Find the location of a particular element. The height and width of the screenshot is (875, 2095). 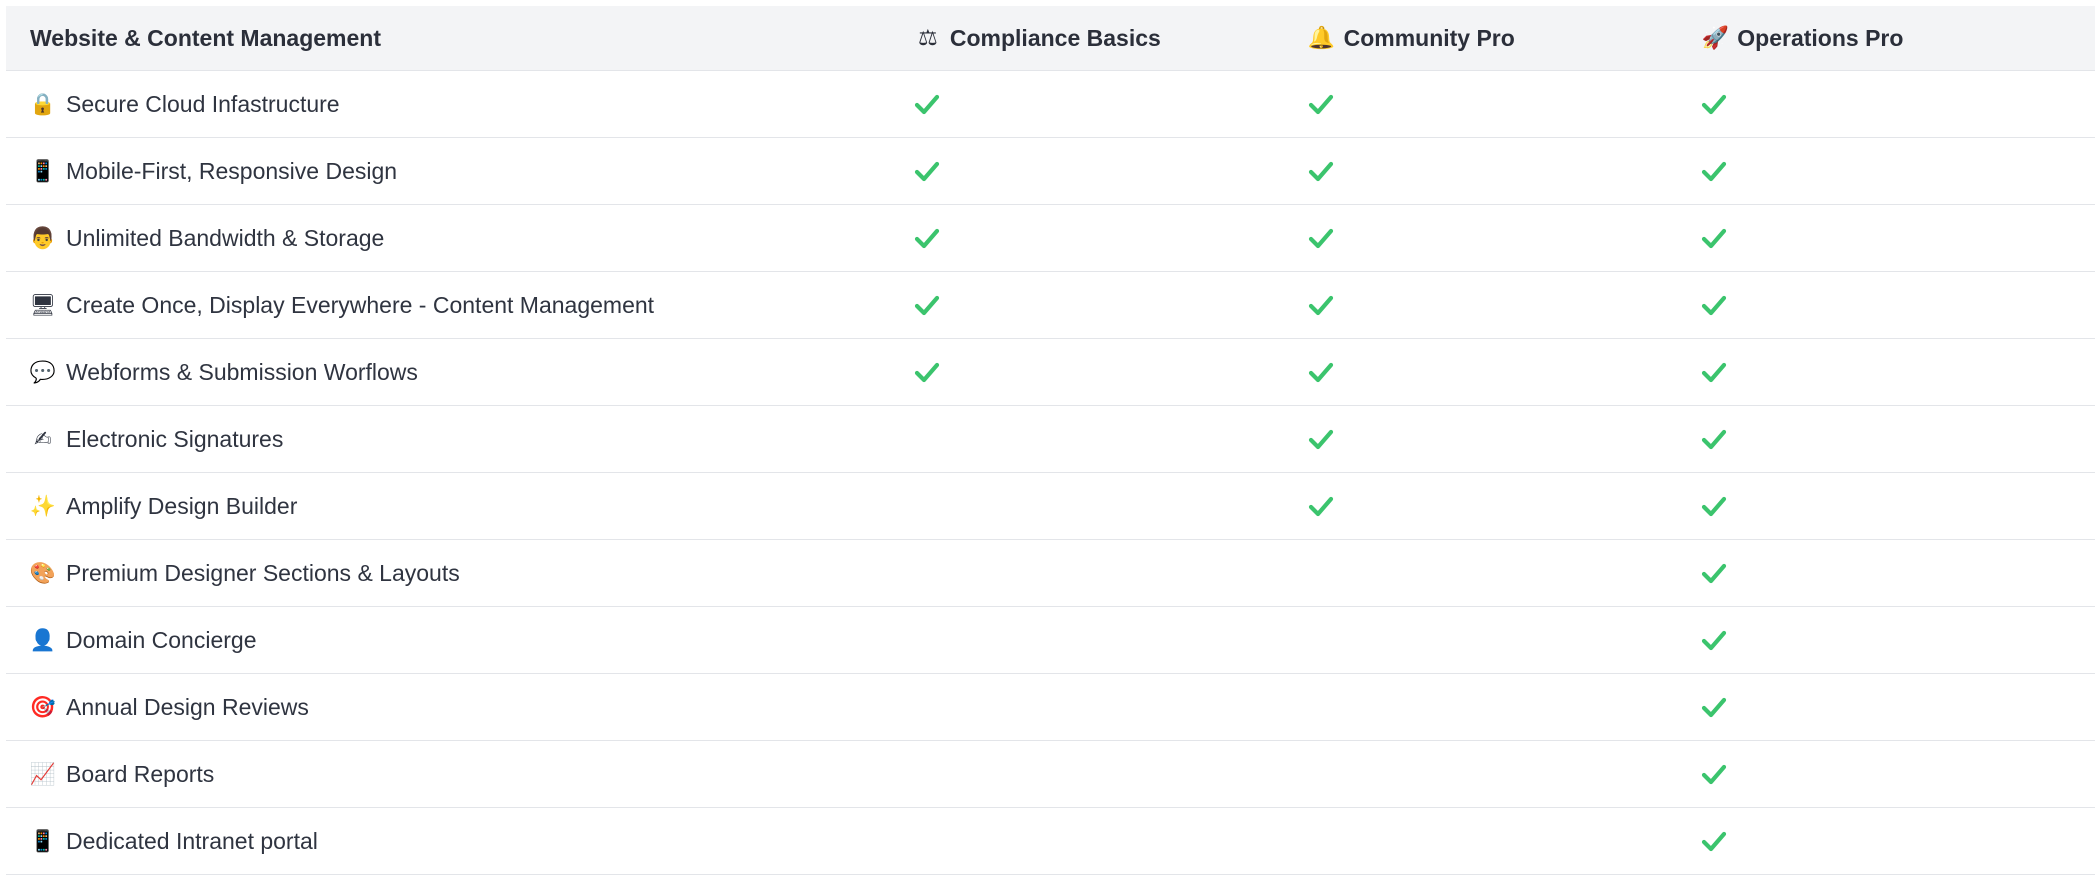

feature-label: Webforms & Submission Worflows is located at coordinates (242, 371).